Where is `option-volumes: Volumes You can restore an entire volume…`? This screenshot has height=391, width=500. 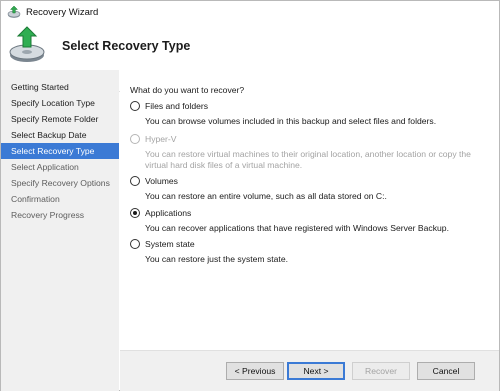
option-volumes: Volumes You can restore an entire volume… is located at coordinates (310, 189).